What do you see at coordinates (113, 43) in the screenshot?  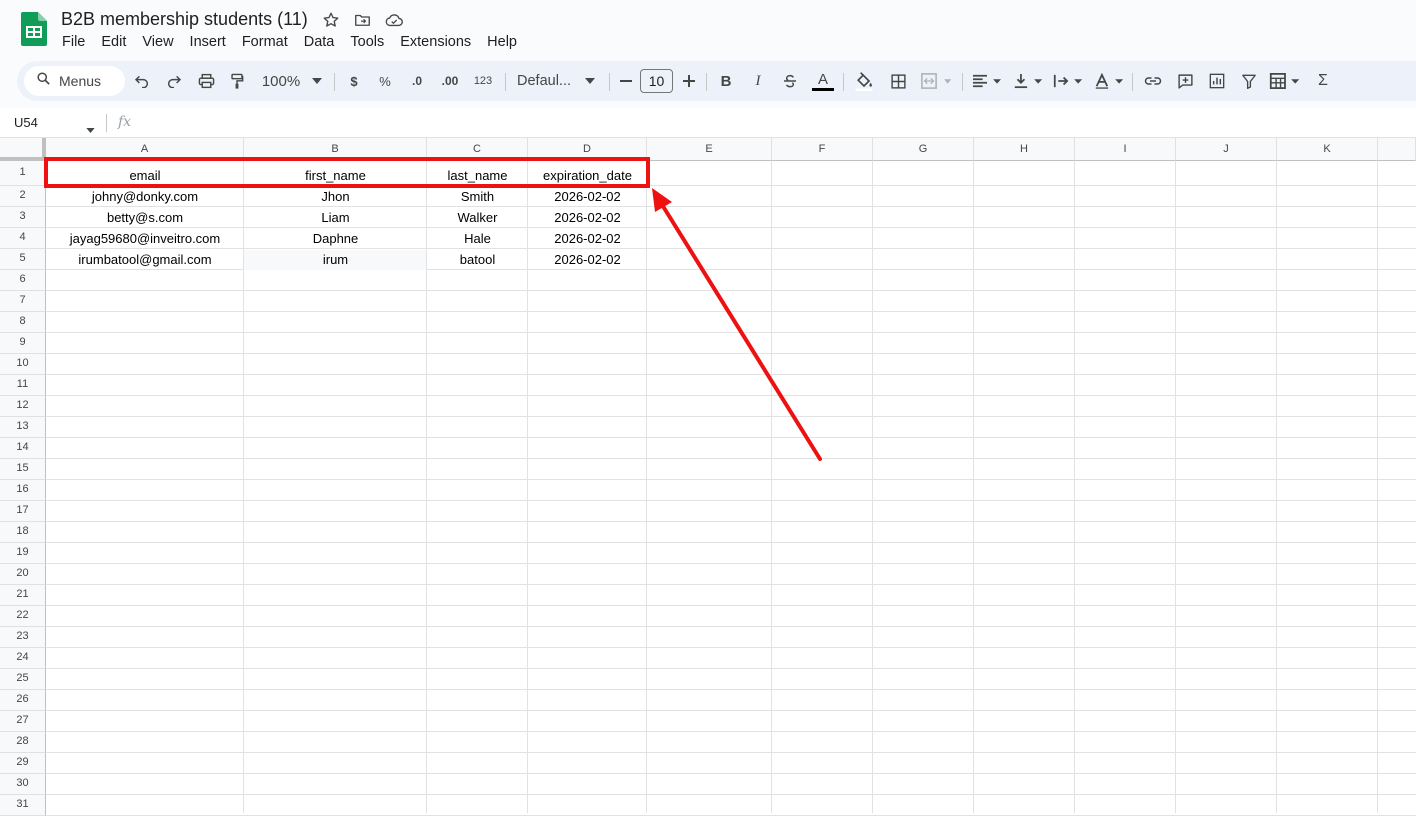 I see `menu-edit: Edit` at bounding box center [113, 43].